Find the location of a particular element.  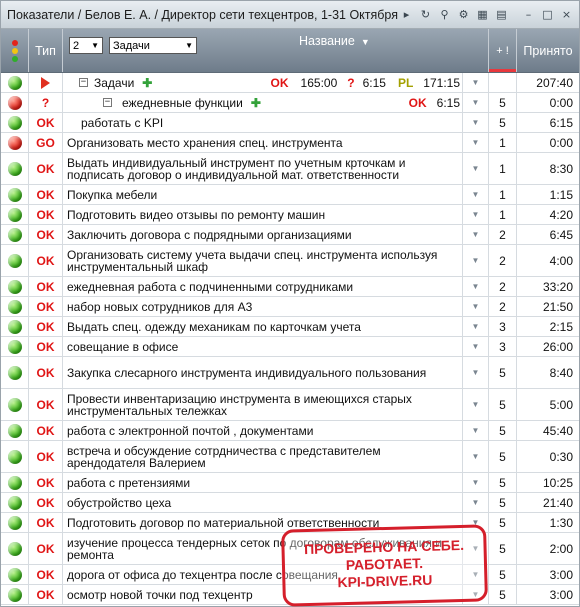

refresh-icon: ↻ is located at coordinates (425, 14).